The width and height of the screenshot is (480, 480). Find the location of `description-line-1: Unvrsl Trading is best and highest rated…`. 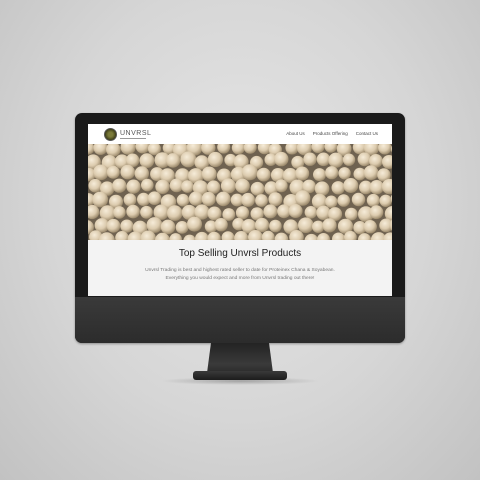

description-line-1: Unvrsl Trading is best and highest rated… is located at coordinates (240, 270).